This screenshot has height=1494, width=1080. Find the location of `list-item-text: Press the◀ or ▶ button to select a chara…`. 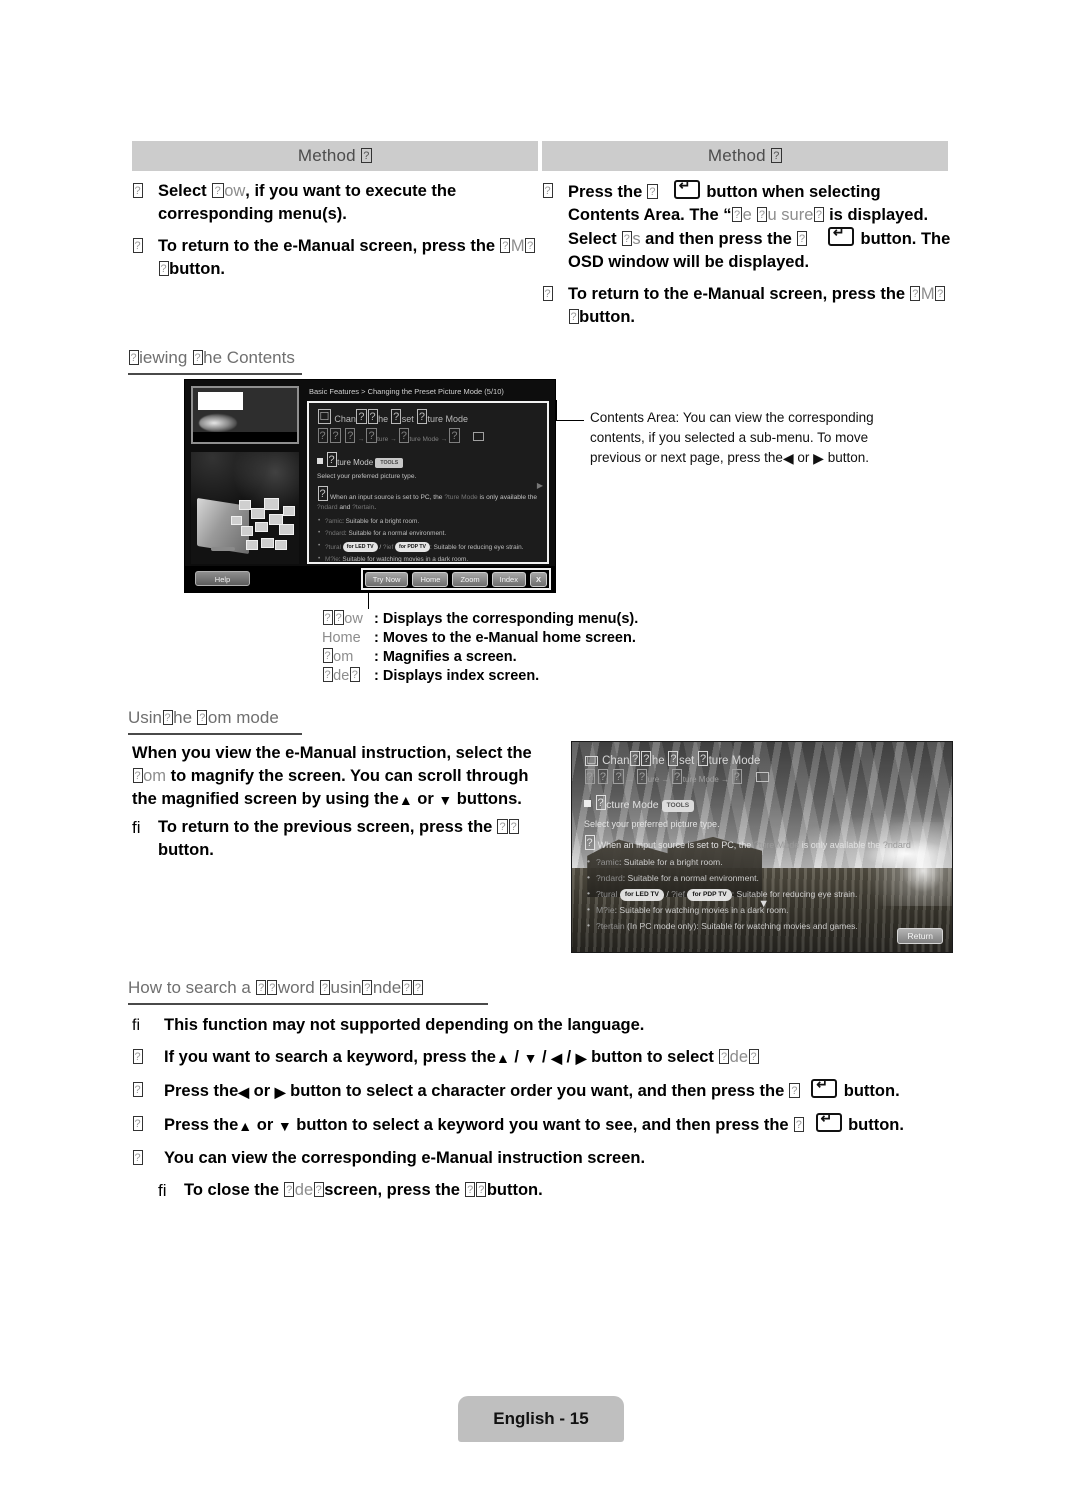

list-item-text: Press the◀ or ▶ button to select a chara… is located at coordinates (563, 1090).